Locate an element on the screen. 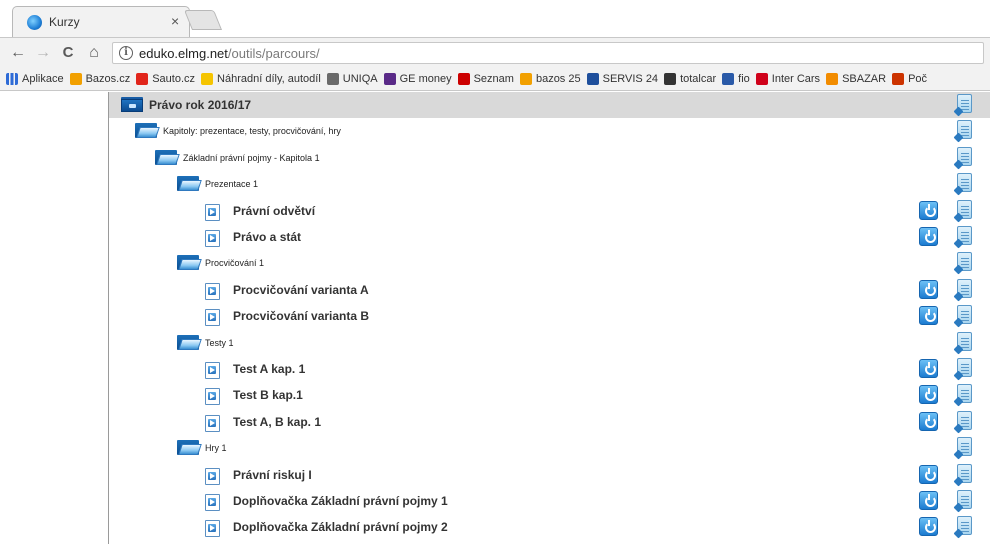 This screenshot has width=990, height=544. course-activity-row: Test A kap. 1 is located at coordinates (549, 369).